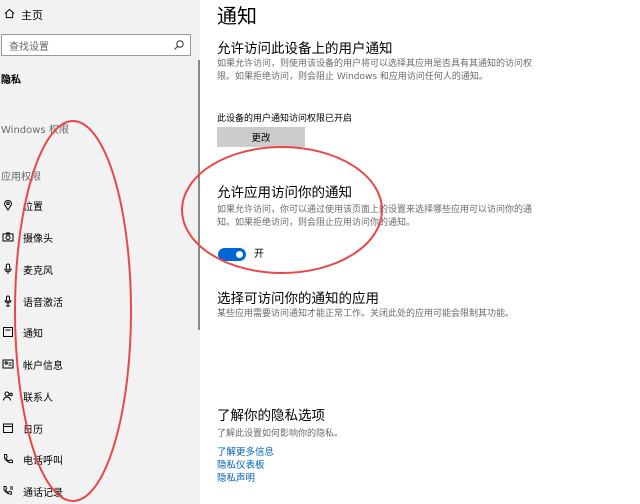  Describe the element at coordinates (366, 314) in the screenshot. I see `choose-apps-description: 某些应用需要访问通知才能正常工作。关闭此处的应用可能会限制其功能。` at that location.